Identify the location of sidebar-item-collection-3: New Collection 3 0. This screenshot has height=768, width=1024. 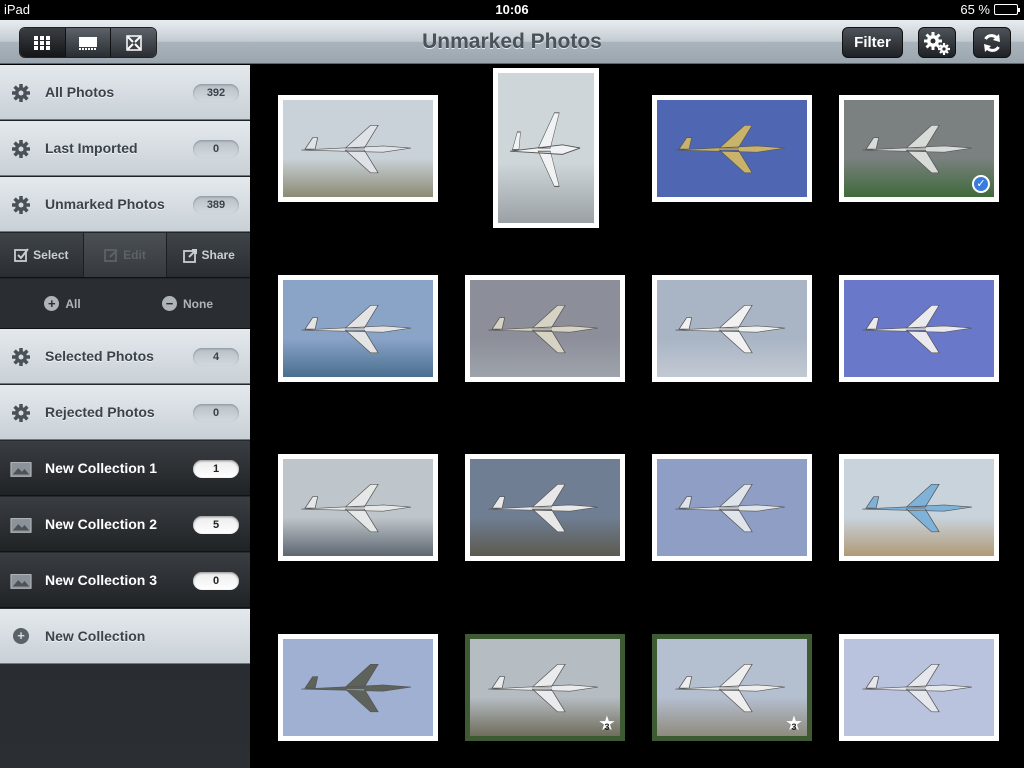
(125, 580).